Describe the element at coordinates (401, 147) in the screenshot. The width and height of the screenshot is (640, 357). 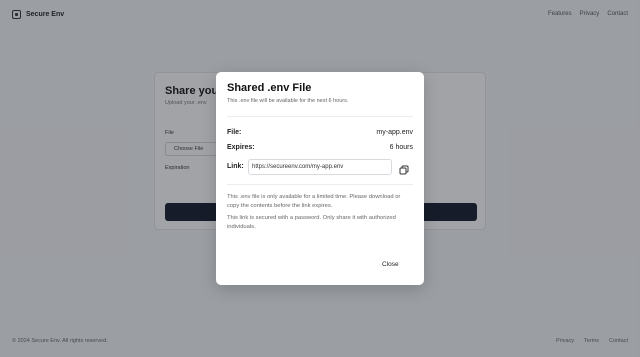
I see `expires-row-value: 6 hours` at that location.